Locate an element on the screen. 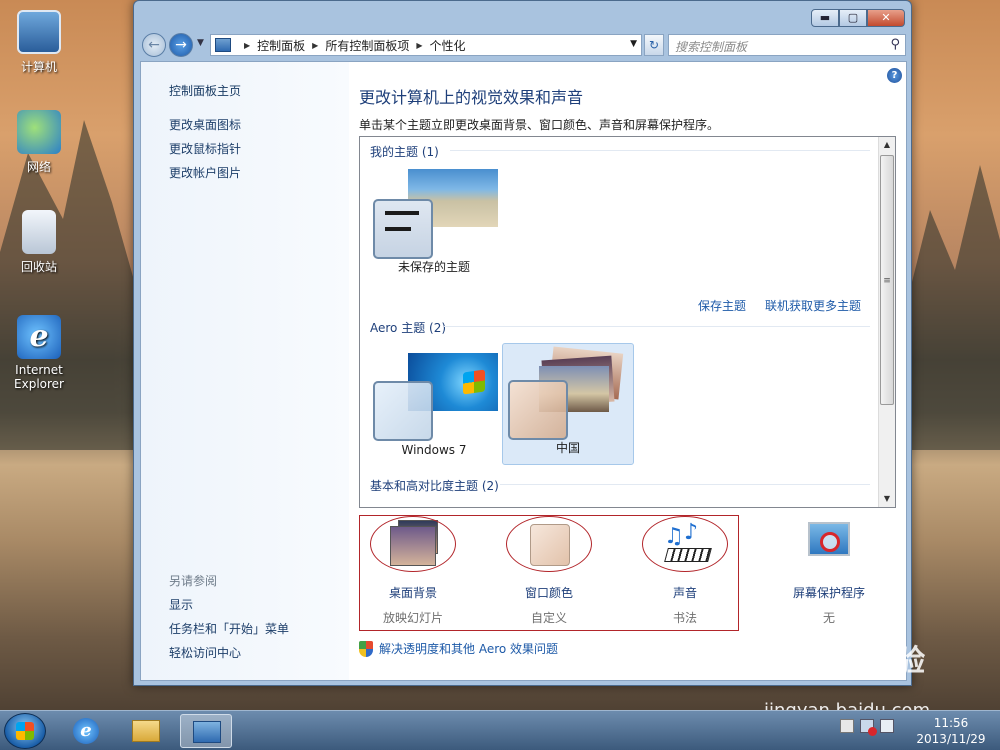 The width and height of the screenshot is (1000, 750). clock: 11:56 2013/11/29 is located at coordinates (951, 731).